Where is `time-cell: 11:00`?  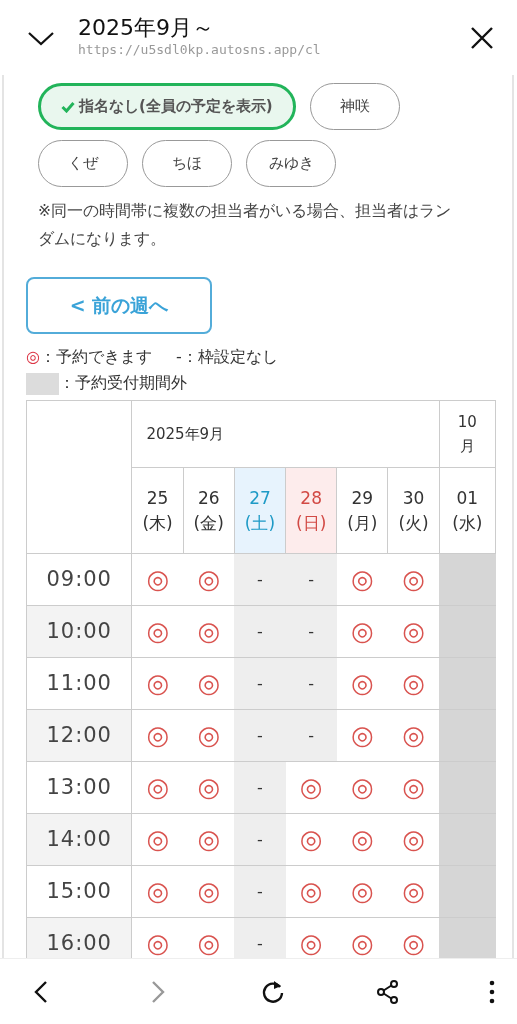 time-cell: 11:00 is located at coordinates (79, 683).